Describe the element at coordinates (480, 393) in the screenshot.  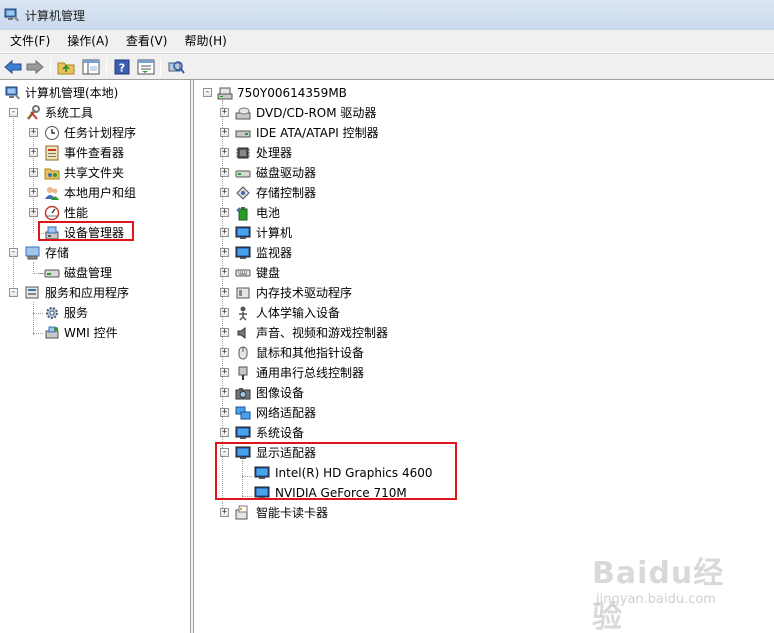
I see `device-category-imaging: + 图像设备` at that location.